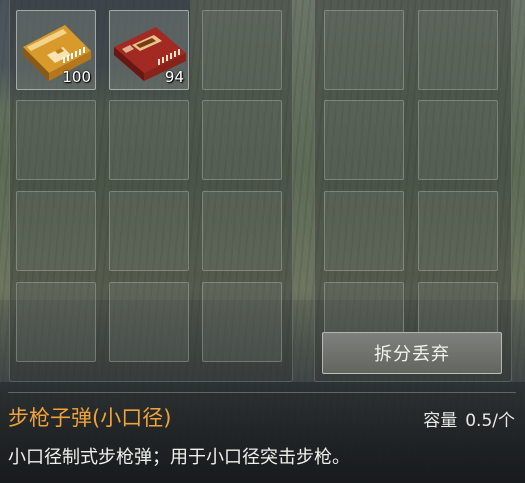 This screenshot has width=525, height=483. Describe the element at coordinates (149, 50) in the screenshot. I see `inventory-slot-2: 94` at that location.